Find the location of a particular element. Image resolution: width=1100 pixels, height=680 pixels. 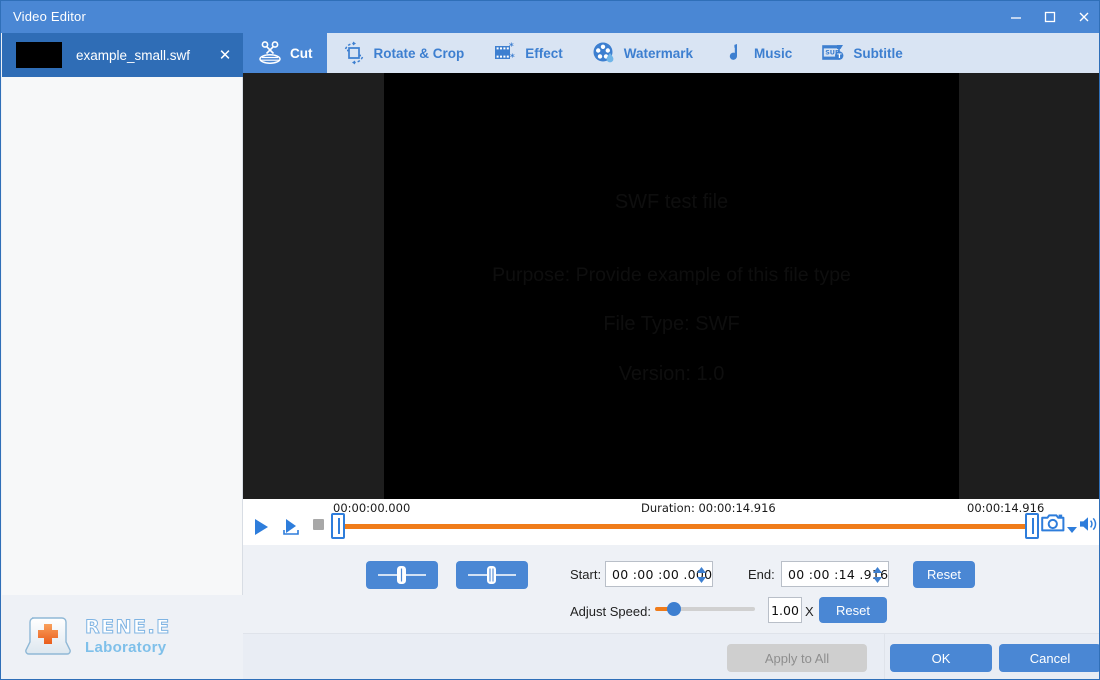

logo-title: RENE.E is located at coordinates (128, 626).